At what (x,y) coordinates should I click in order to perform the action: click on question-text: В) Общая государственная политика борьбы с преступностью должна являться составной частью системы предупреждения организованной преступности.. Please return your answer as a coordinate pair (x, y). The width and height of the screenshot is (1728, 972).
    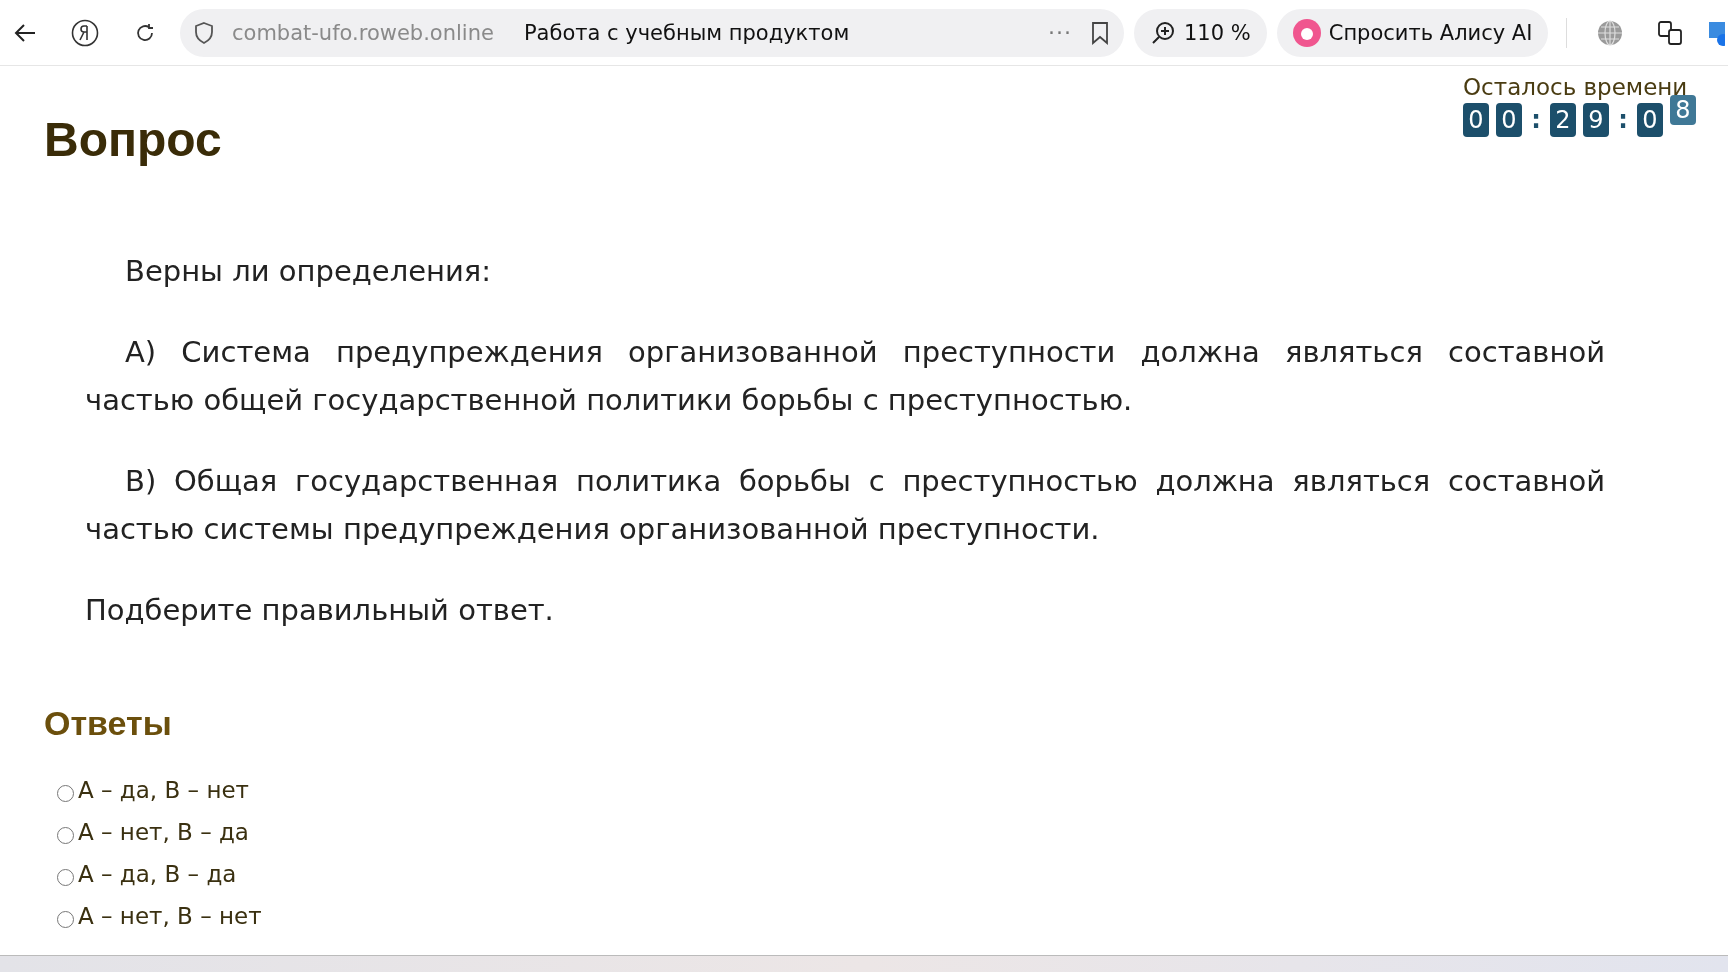
    Looking at the image, I should click on (845, 505).